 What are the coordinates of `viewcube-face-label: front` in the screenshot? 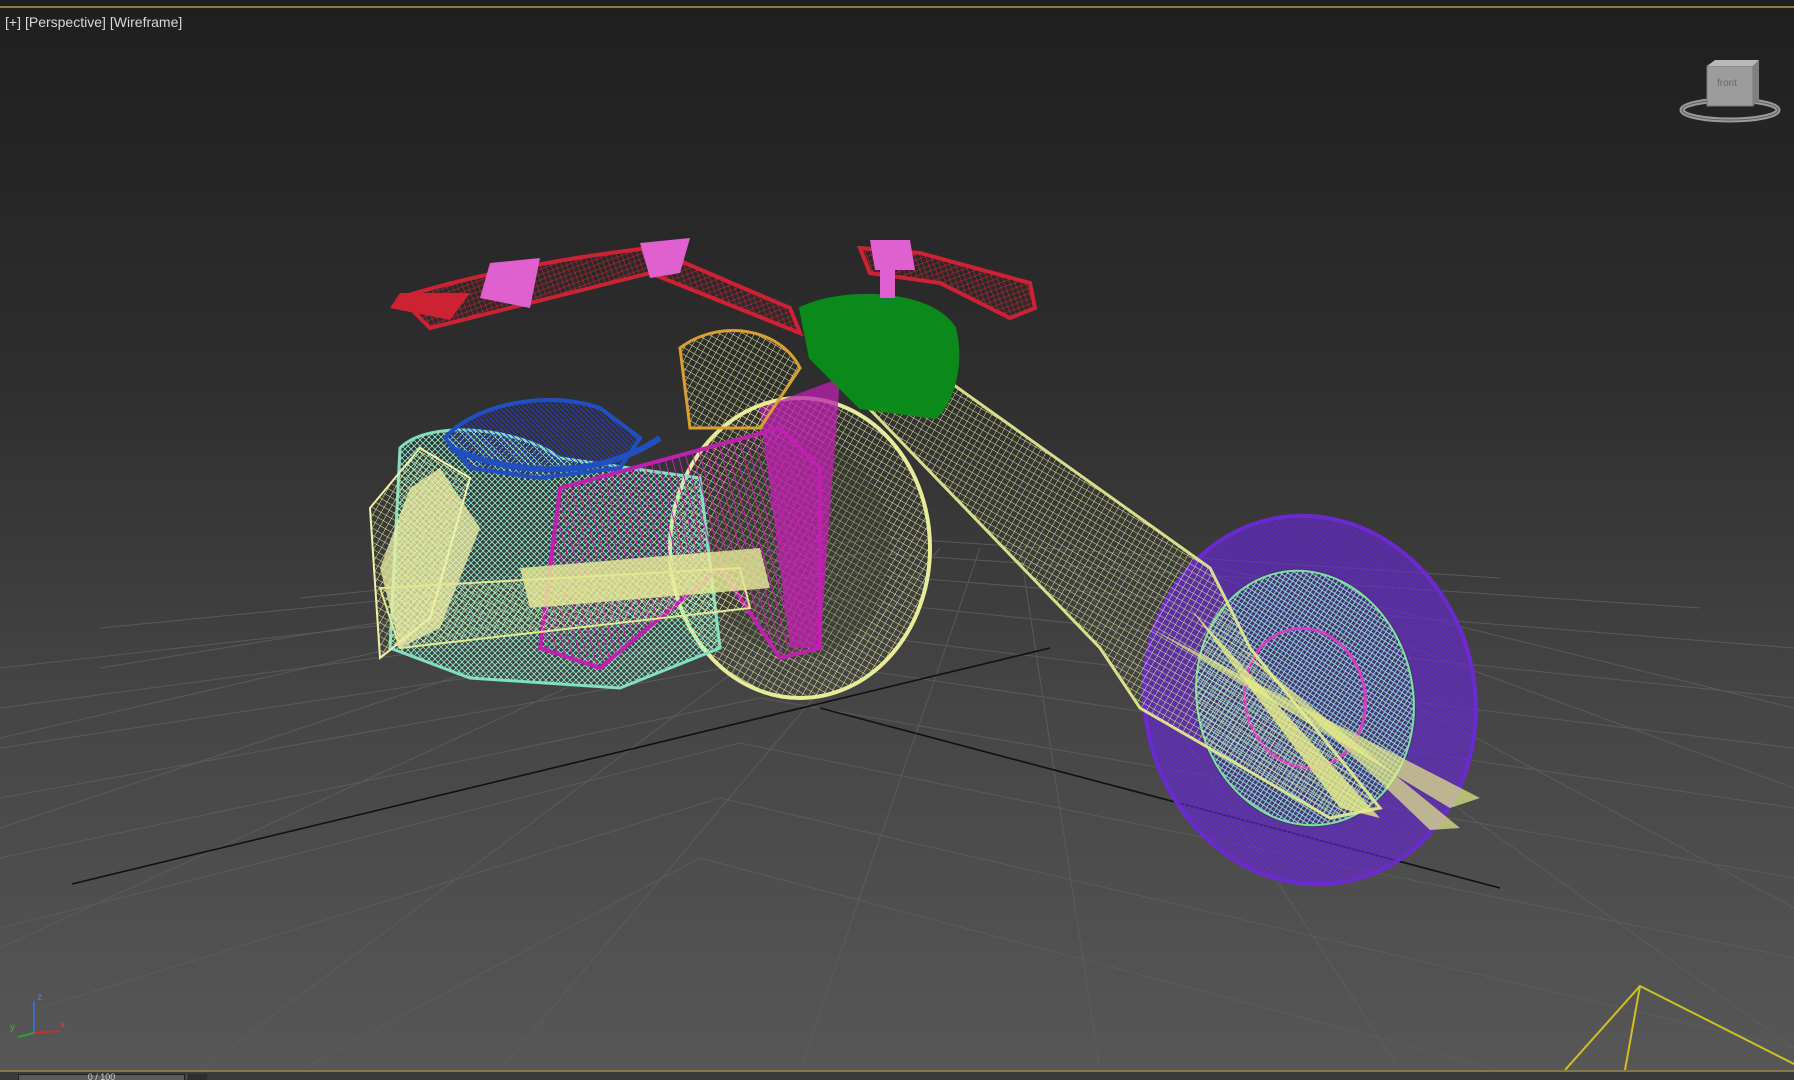 It's located at (1726, 83).